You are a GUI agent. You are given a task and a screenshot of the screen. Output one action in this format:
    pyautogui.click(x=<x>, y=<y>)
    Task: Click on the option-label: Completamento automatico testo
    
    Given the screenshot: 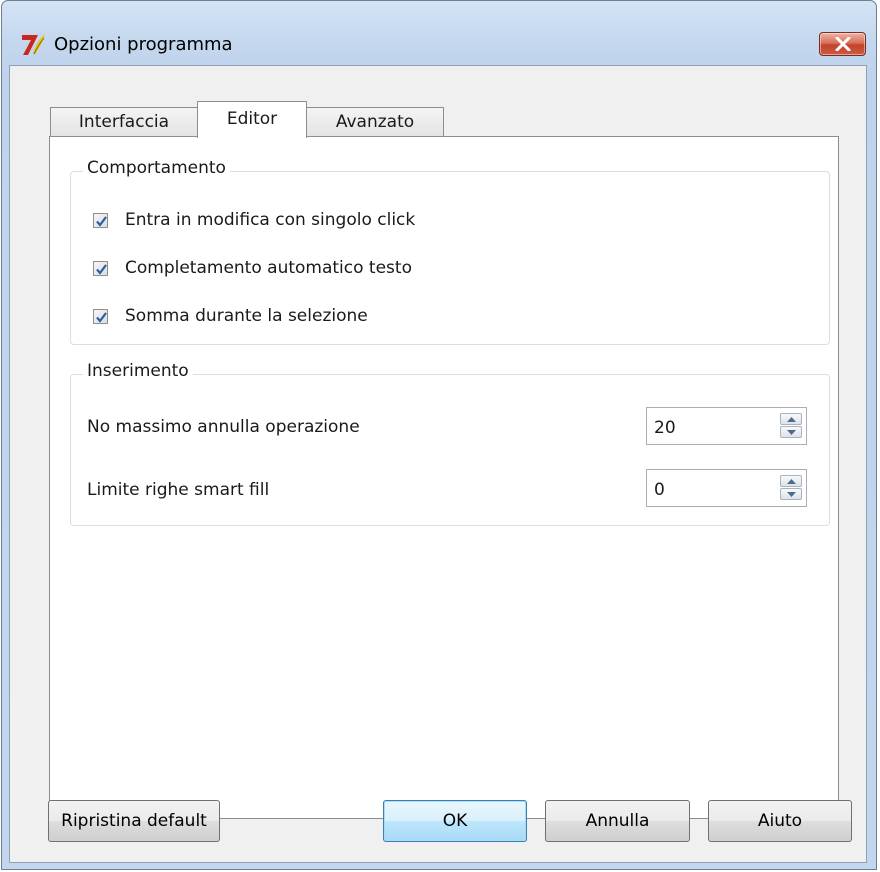 What is the action you would take?
    pyautogui.click(x=268, y=268)
    